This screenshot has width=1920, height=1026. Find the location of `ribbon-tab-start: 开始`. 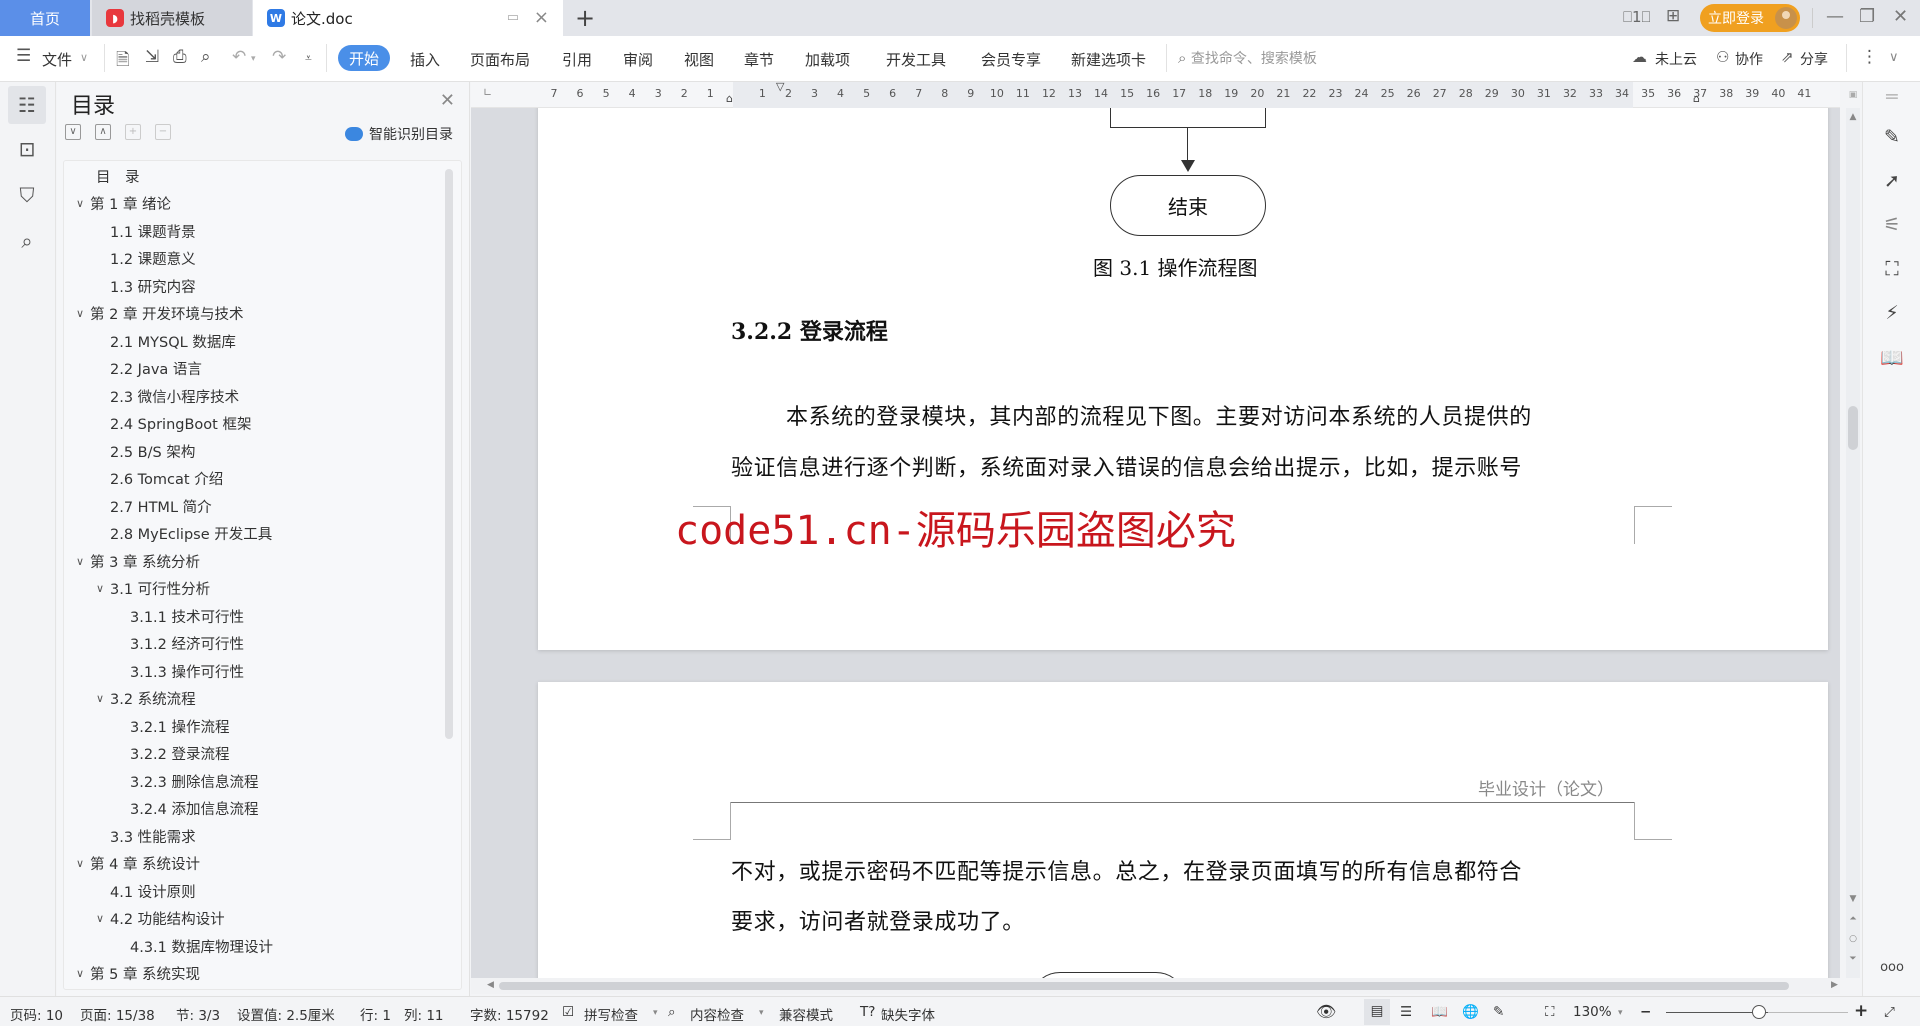

ribbon-tab-start: 开始 is located at coordinates (364, 58).